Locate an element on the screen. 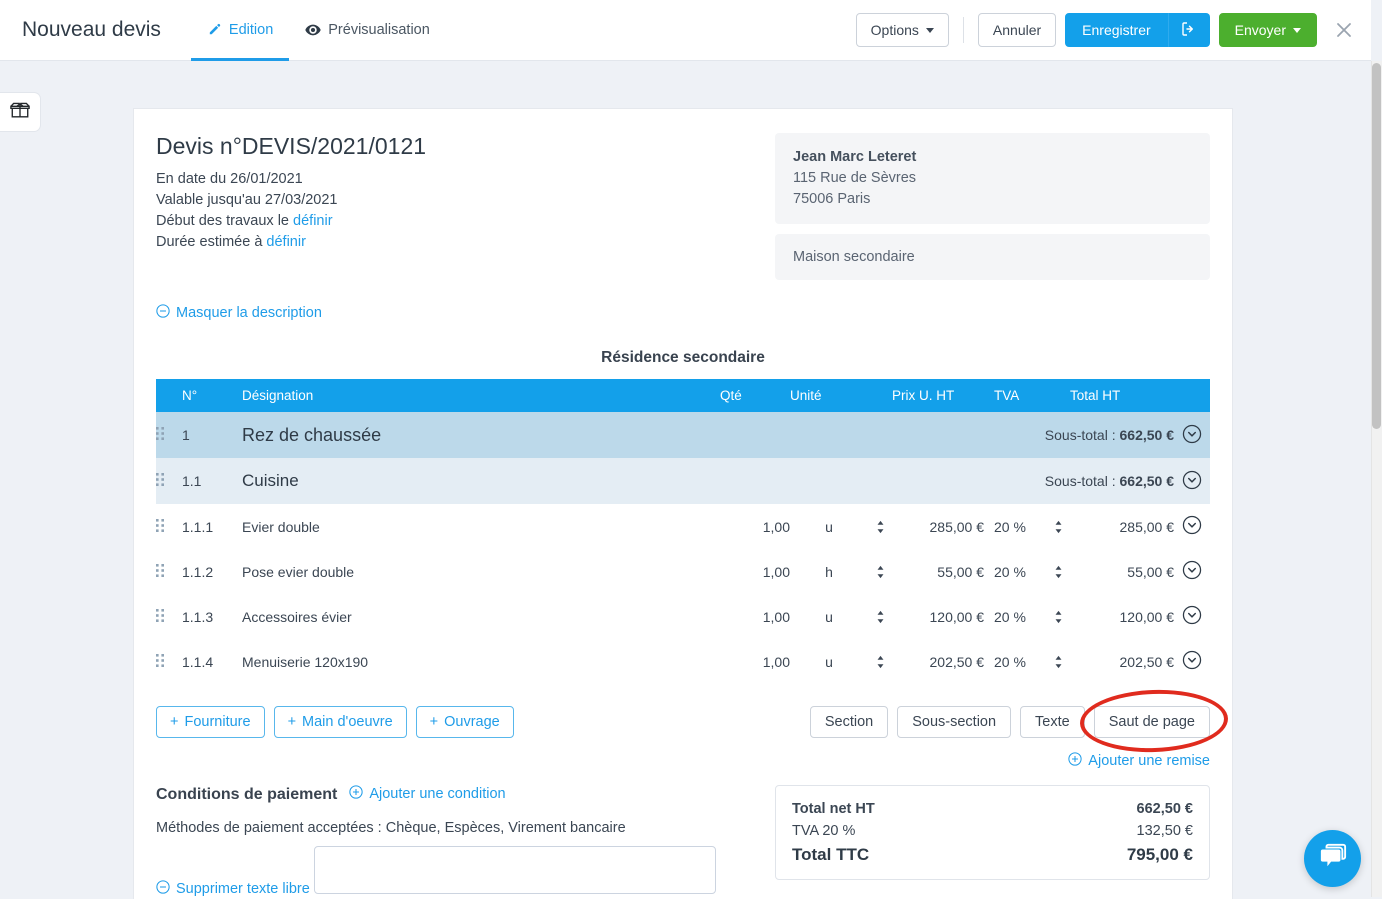 The height and width of the screenshot is (899, 1382). row-number: 1.1.4 is located at coordinates (212, 661).